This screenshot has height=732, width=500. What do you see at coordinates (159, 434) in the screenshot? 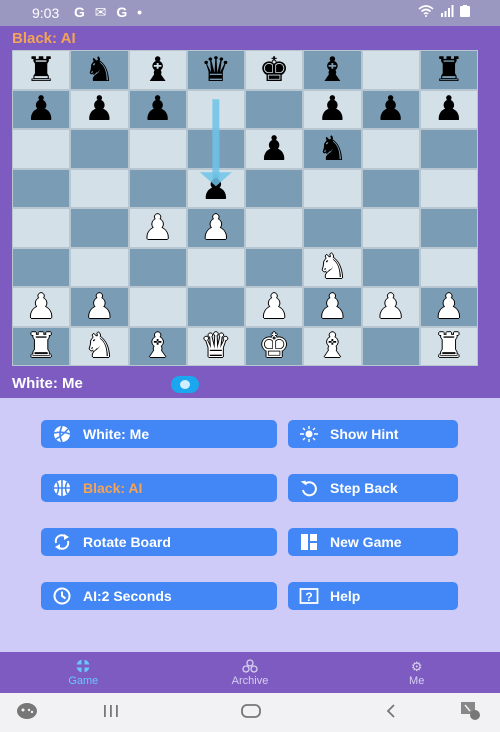
I see `white-player-button: White: Me` at bounding box center [159, 434].